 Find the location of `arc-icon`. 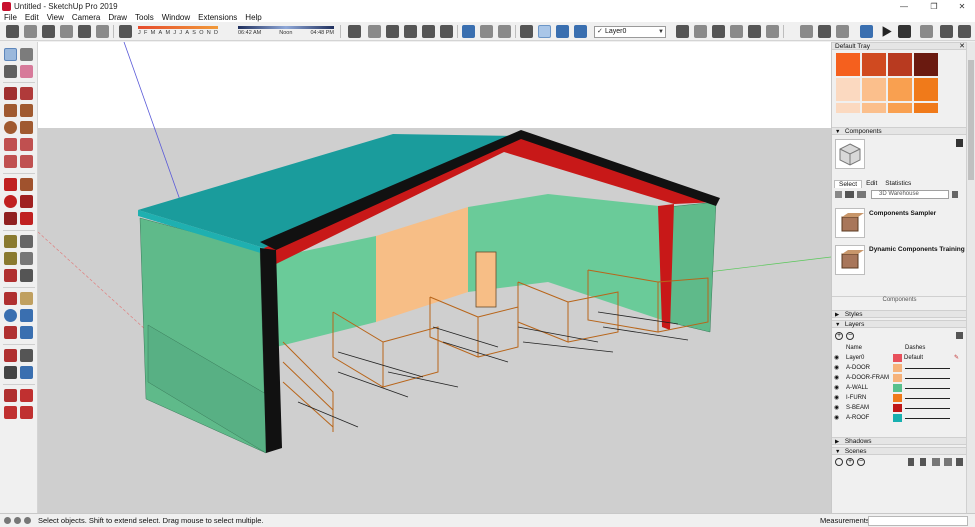

arc-icon is located at coordinates (10, 144).